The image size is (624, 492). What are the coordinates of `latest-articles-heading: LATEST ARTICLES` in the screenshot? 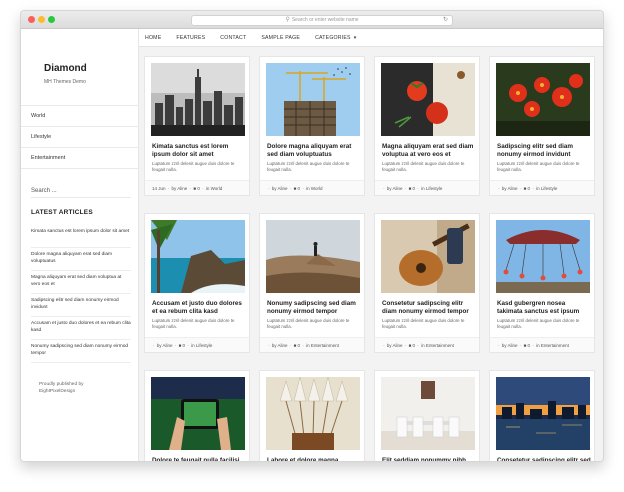 It's located at (62, 212).